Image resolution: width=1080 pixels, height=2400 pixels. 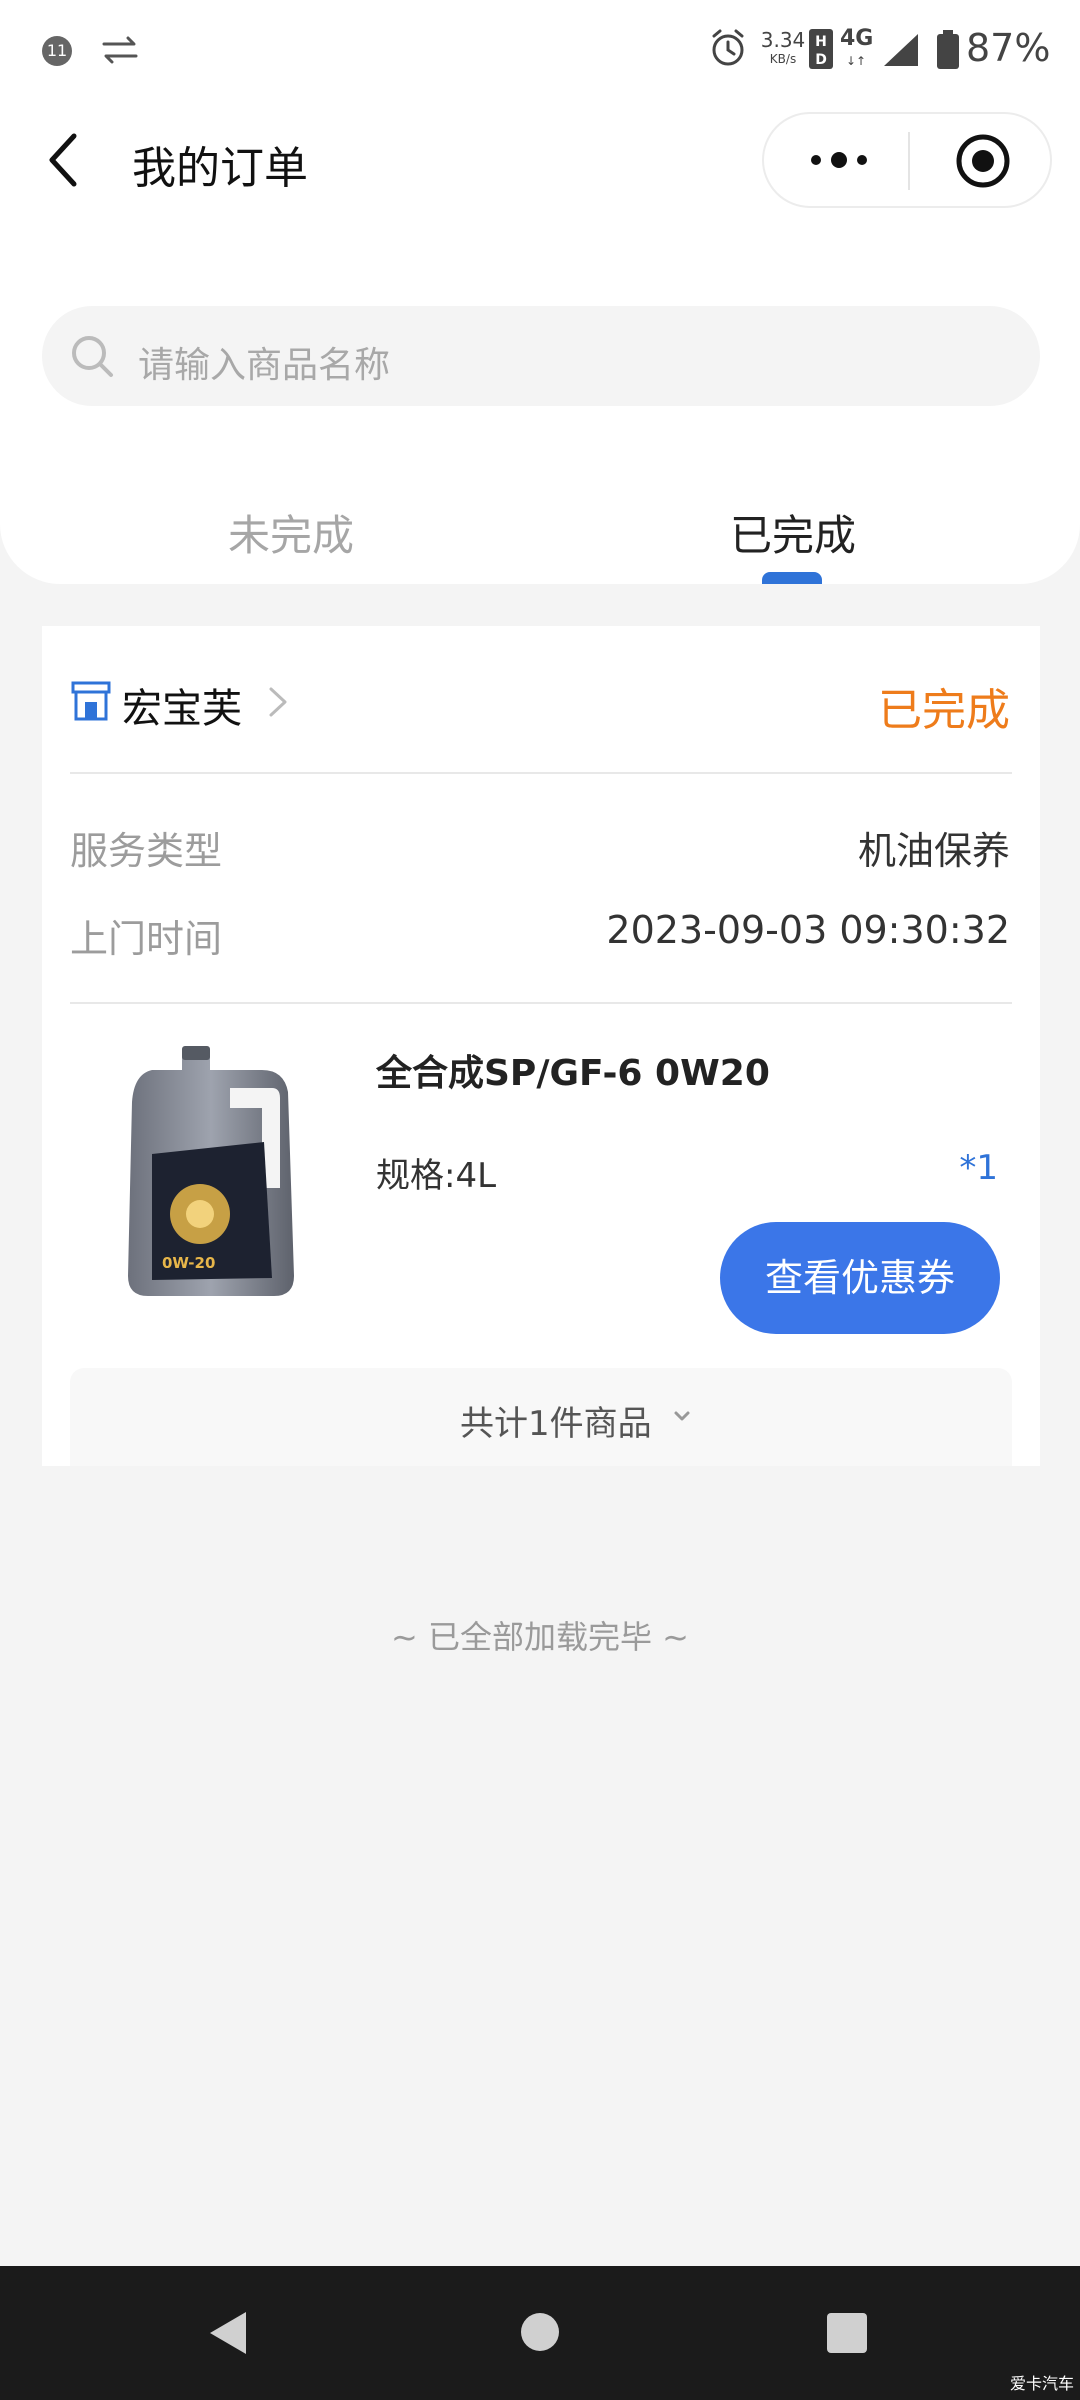 What do you see at coordinates (65, 160) in the screenshot?
I see `back-icon` at bounding box center [65, 160].